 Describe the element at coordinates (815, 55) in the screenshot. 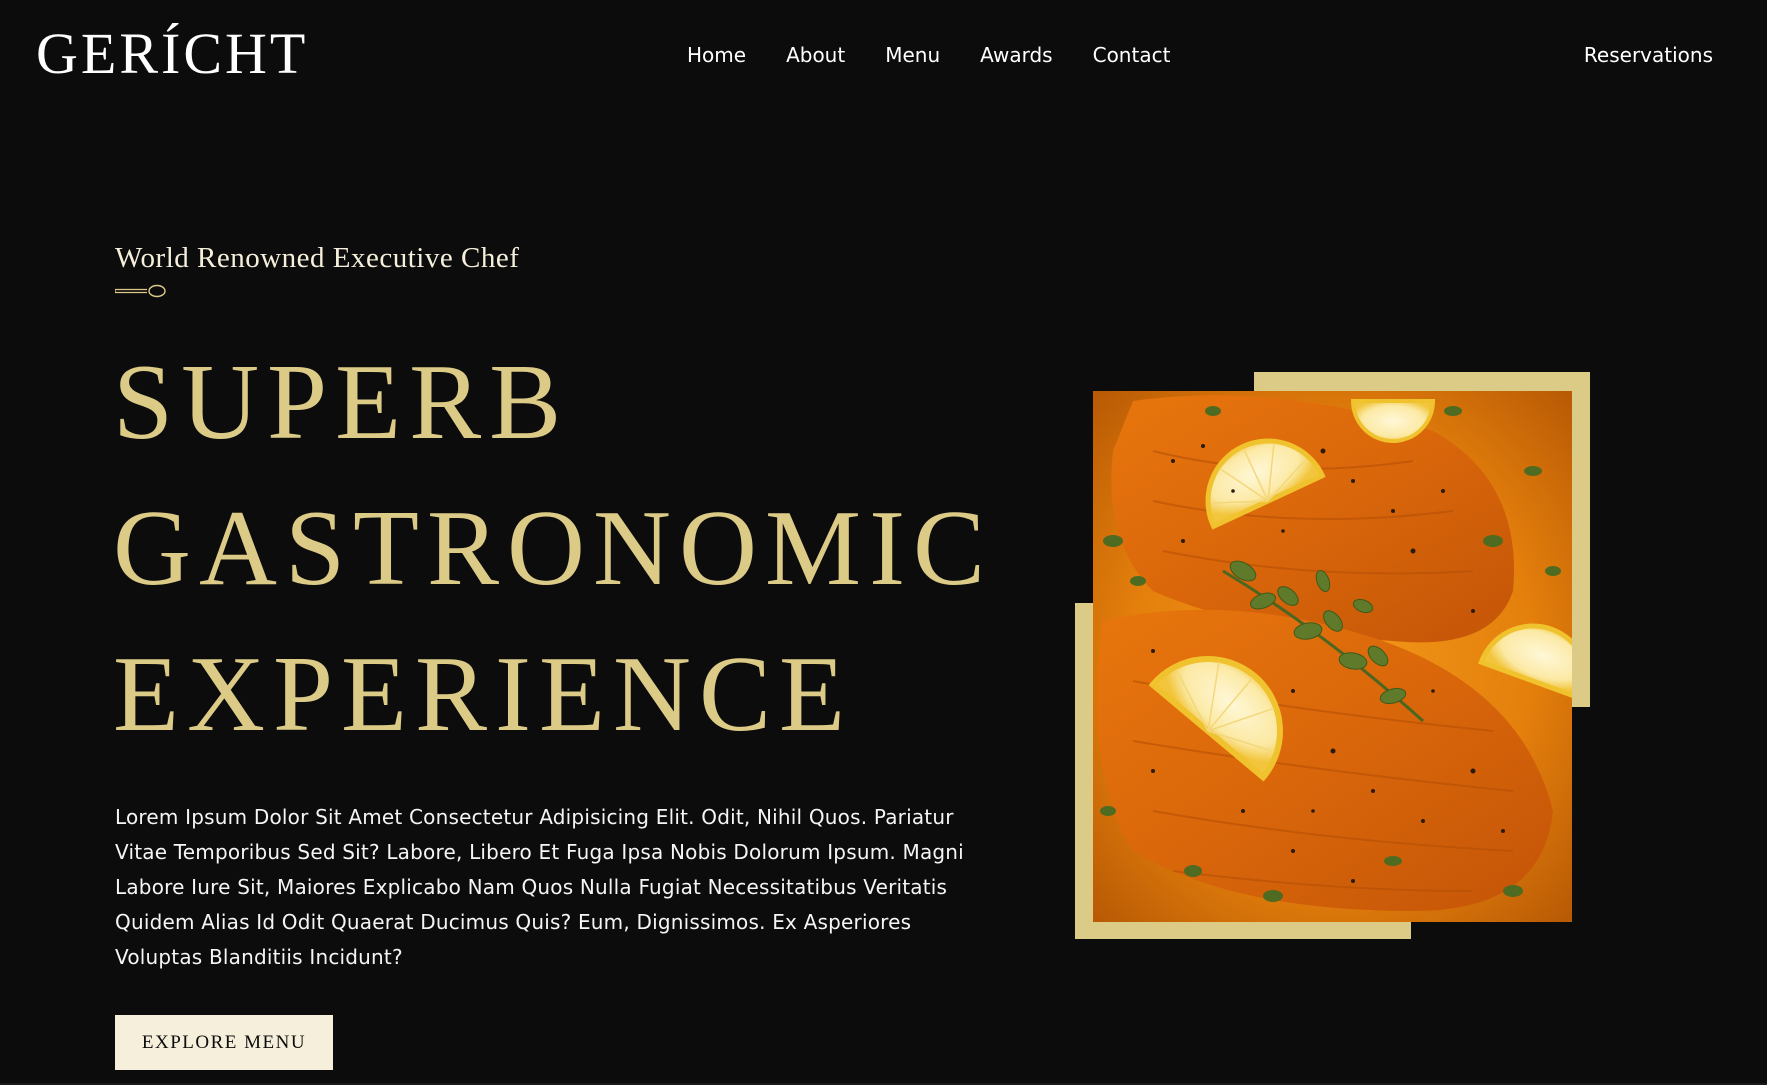

I see `nav-link-about: About` at that location.